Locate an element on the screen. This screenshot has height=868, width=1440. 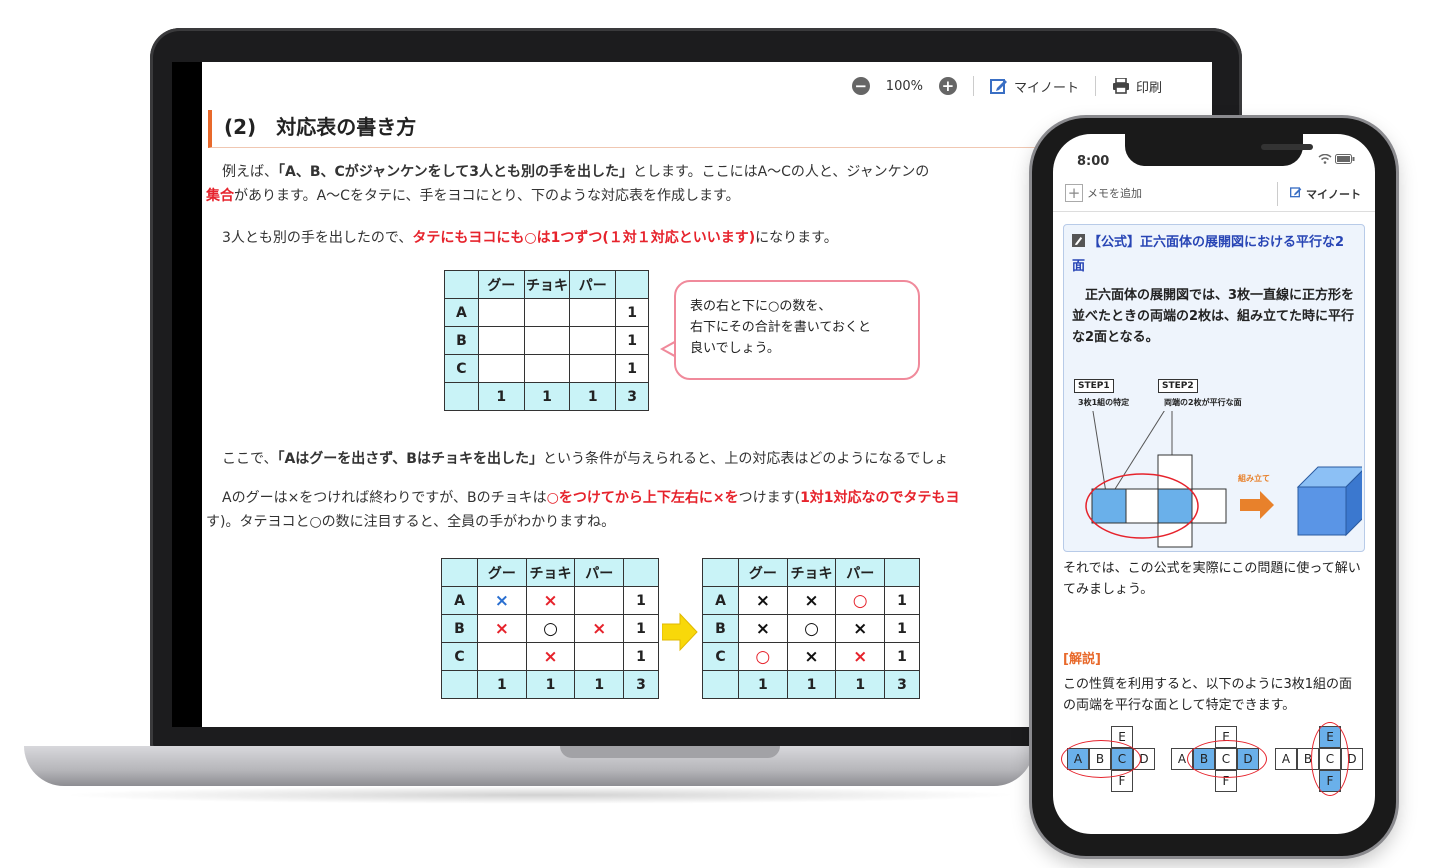
laptop-shadow is located at coordinates (540, 795).